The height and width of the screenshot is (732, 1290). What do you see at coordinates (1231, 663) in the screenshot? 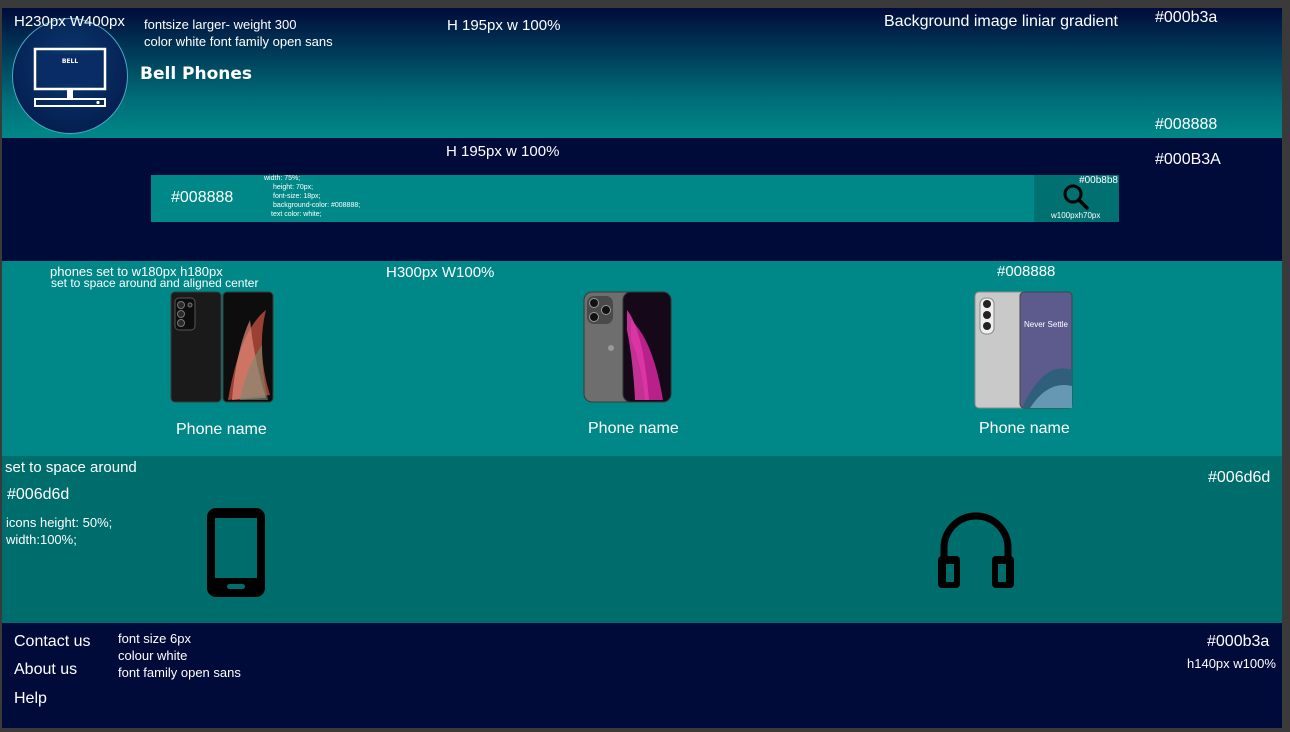
I see `footer-size-note: h140px w100%` at bounding box center [1231, 663].